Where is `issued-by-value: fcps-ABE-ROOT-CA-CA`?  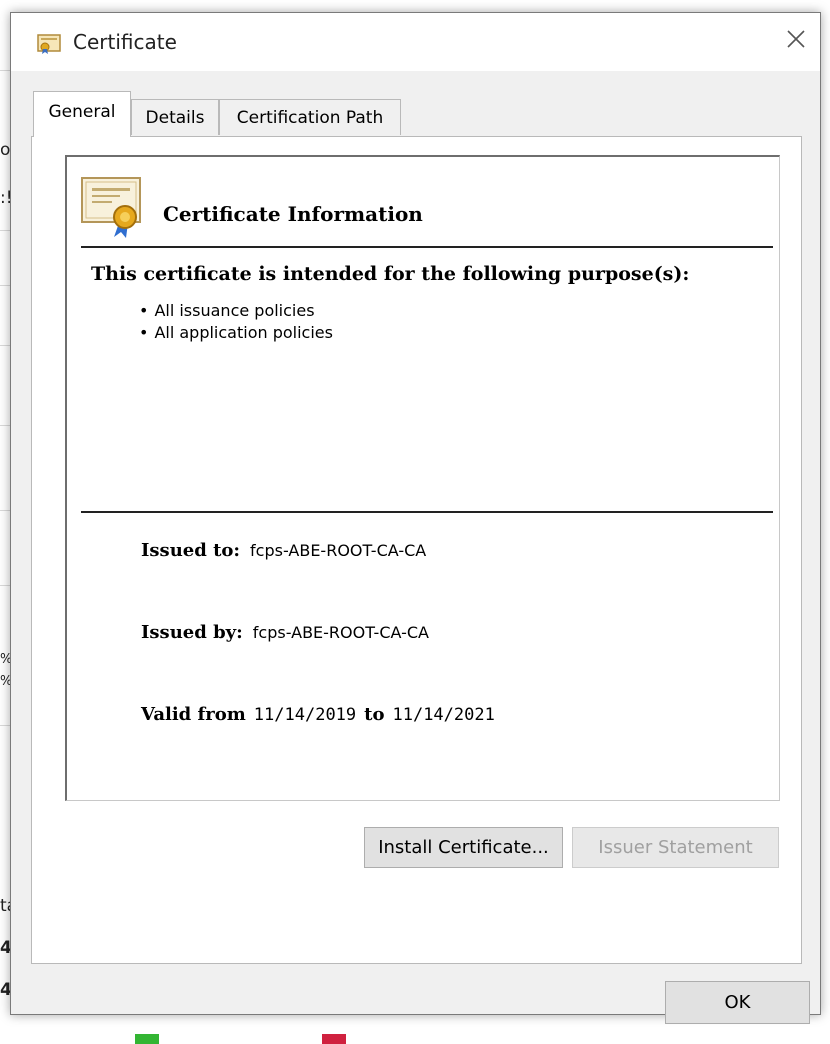
issued-by-value: fcps-ABE-ROOT-CA-CA is located at coordinates (340, 632).